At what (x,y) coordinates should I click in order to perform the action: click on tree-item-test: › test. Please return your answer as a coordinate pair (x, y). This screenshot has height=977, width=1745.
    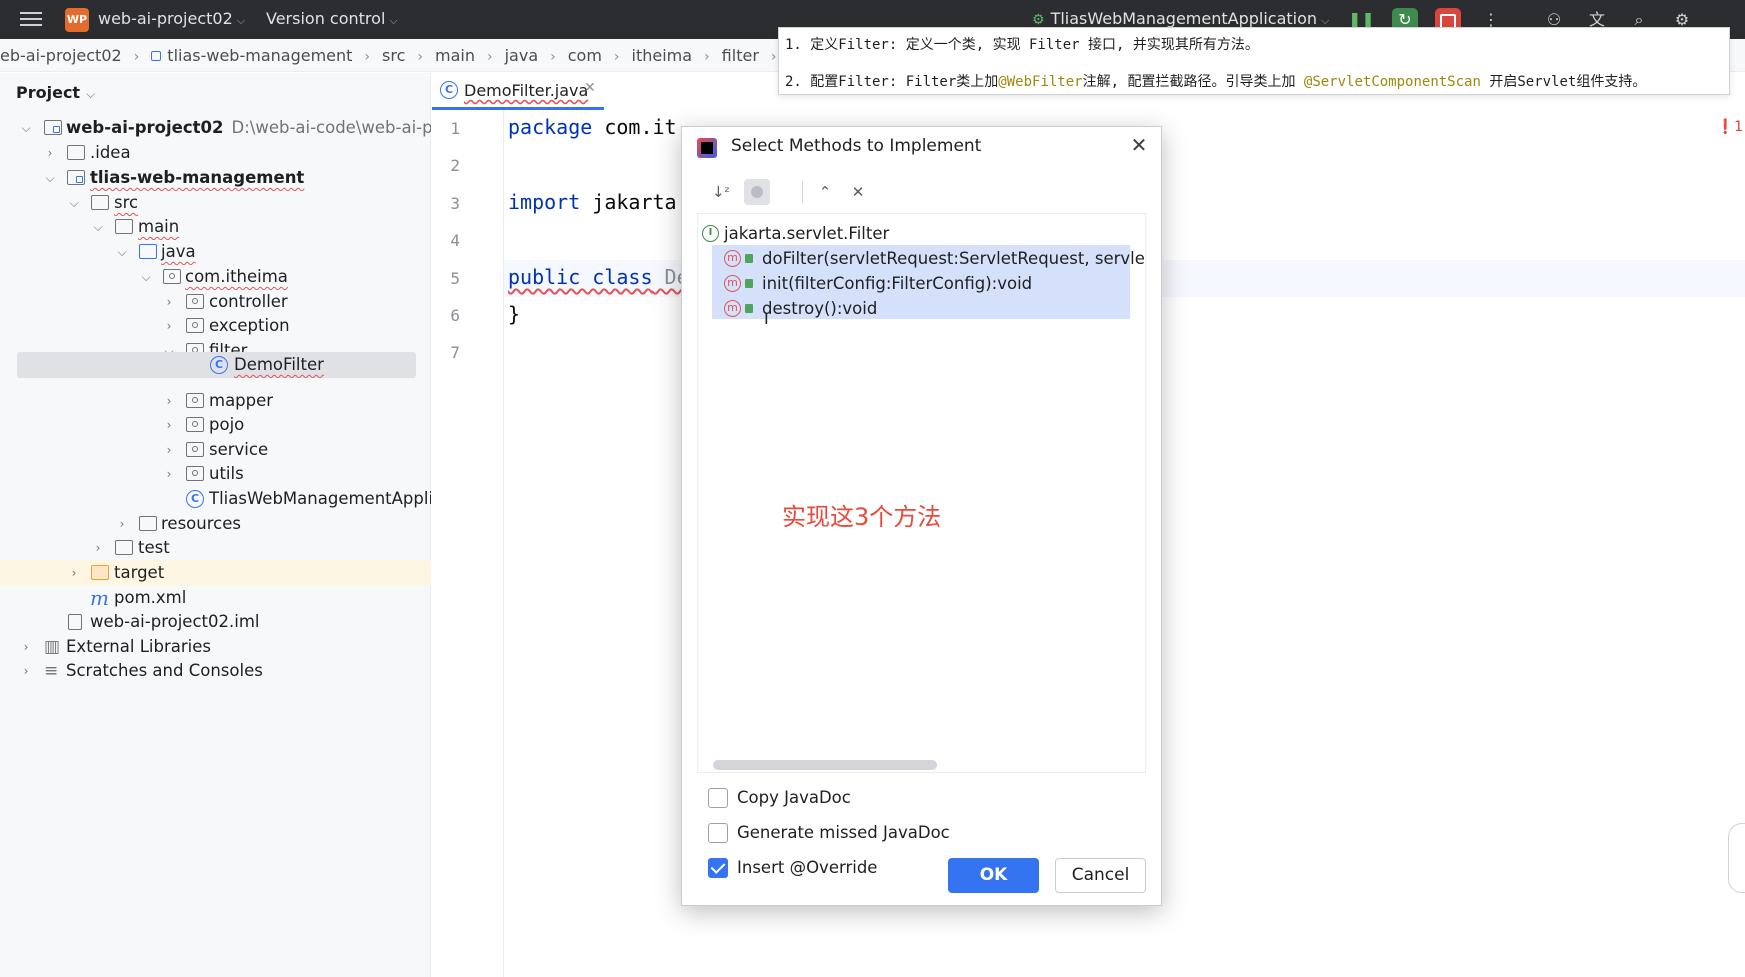
    Looking at the image, I should click on (215, 548).